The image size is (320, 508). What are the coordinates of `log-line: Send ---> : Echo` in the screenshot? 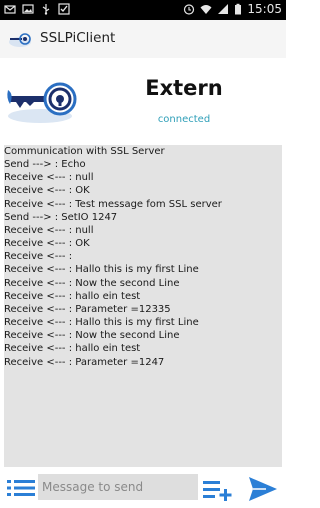 It's located at (45, 165).